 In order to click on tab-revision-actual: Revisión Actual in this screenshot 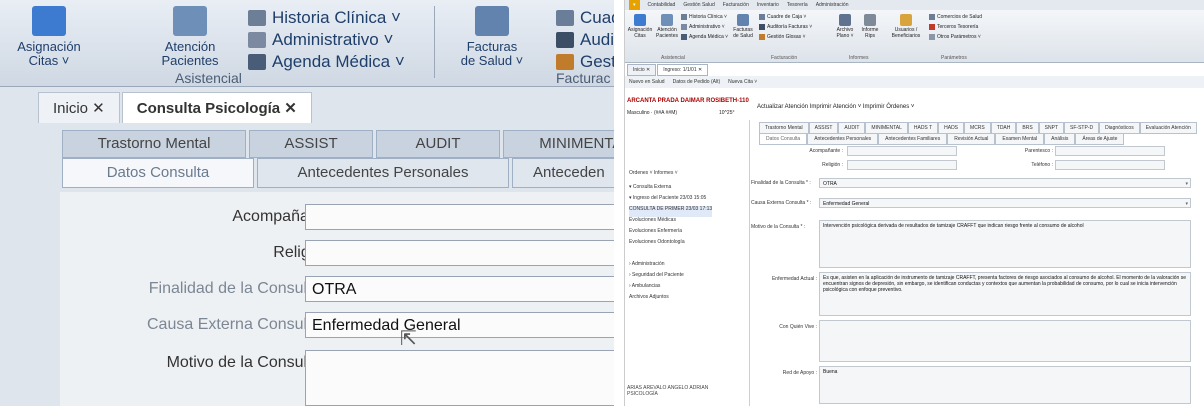, I will do `click(971, 139)`.